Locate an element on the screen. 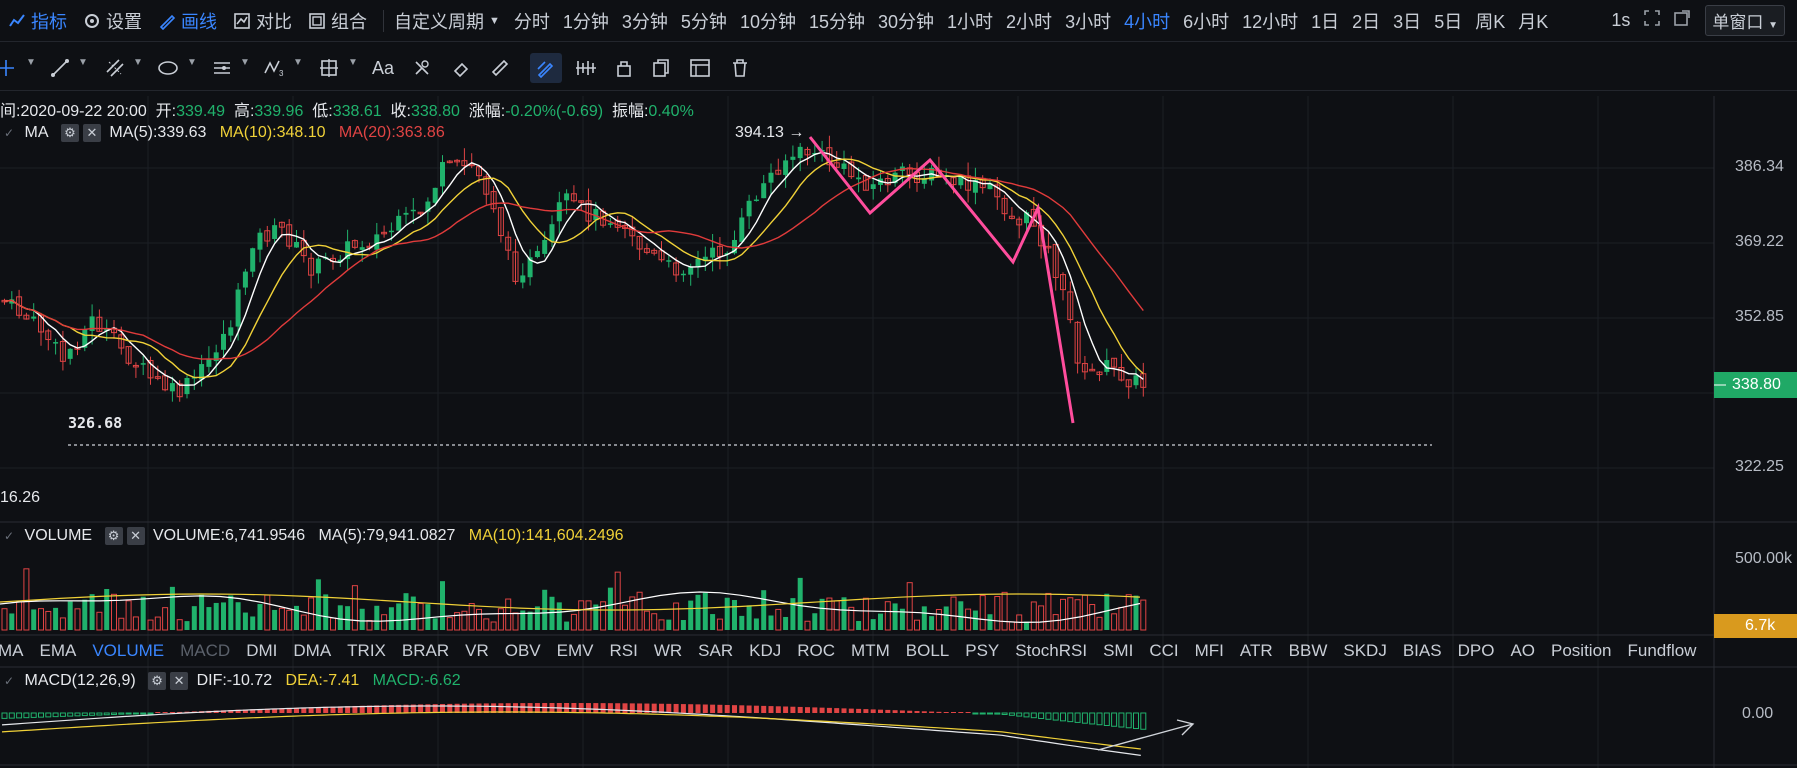 Image resolution: width=1797 pixels, height=768 pixels. macd-value: MACD:-6.62 is located at coordinates (416, 681).